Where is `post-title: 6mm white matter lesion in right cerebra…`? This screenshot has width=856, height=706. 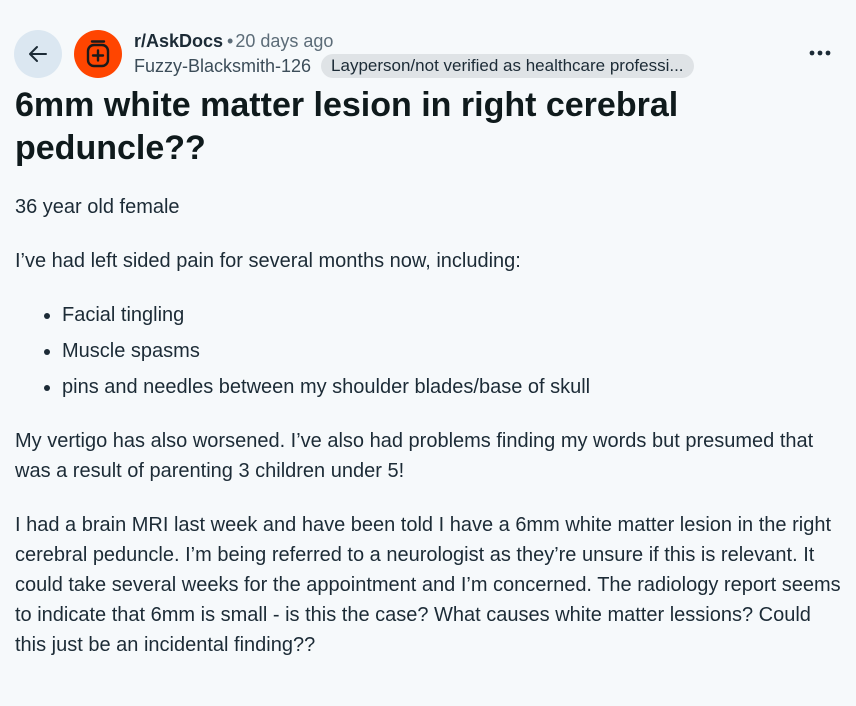 post-title: 6mm white matter lesion in right cerebra… is located at coordinates (347, 126).